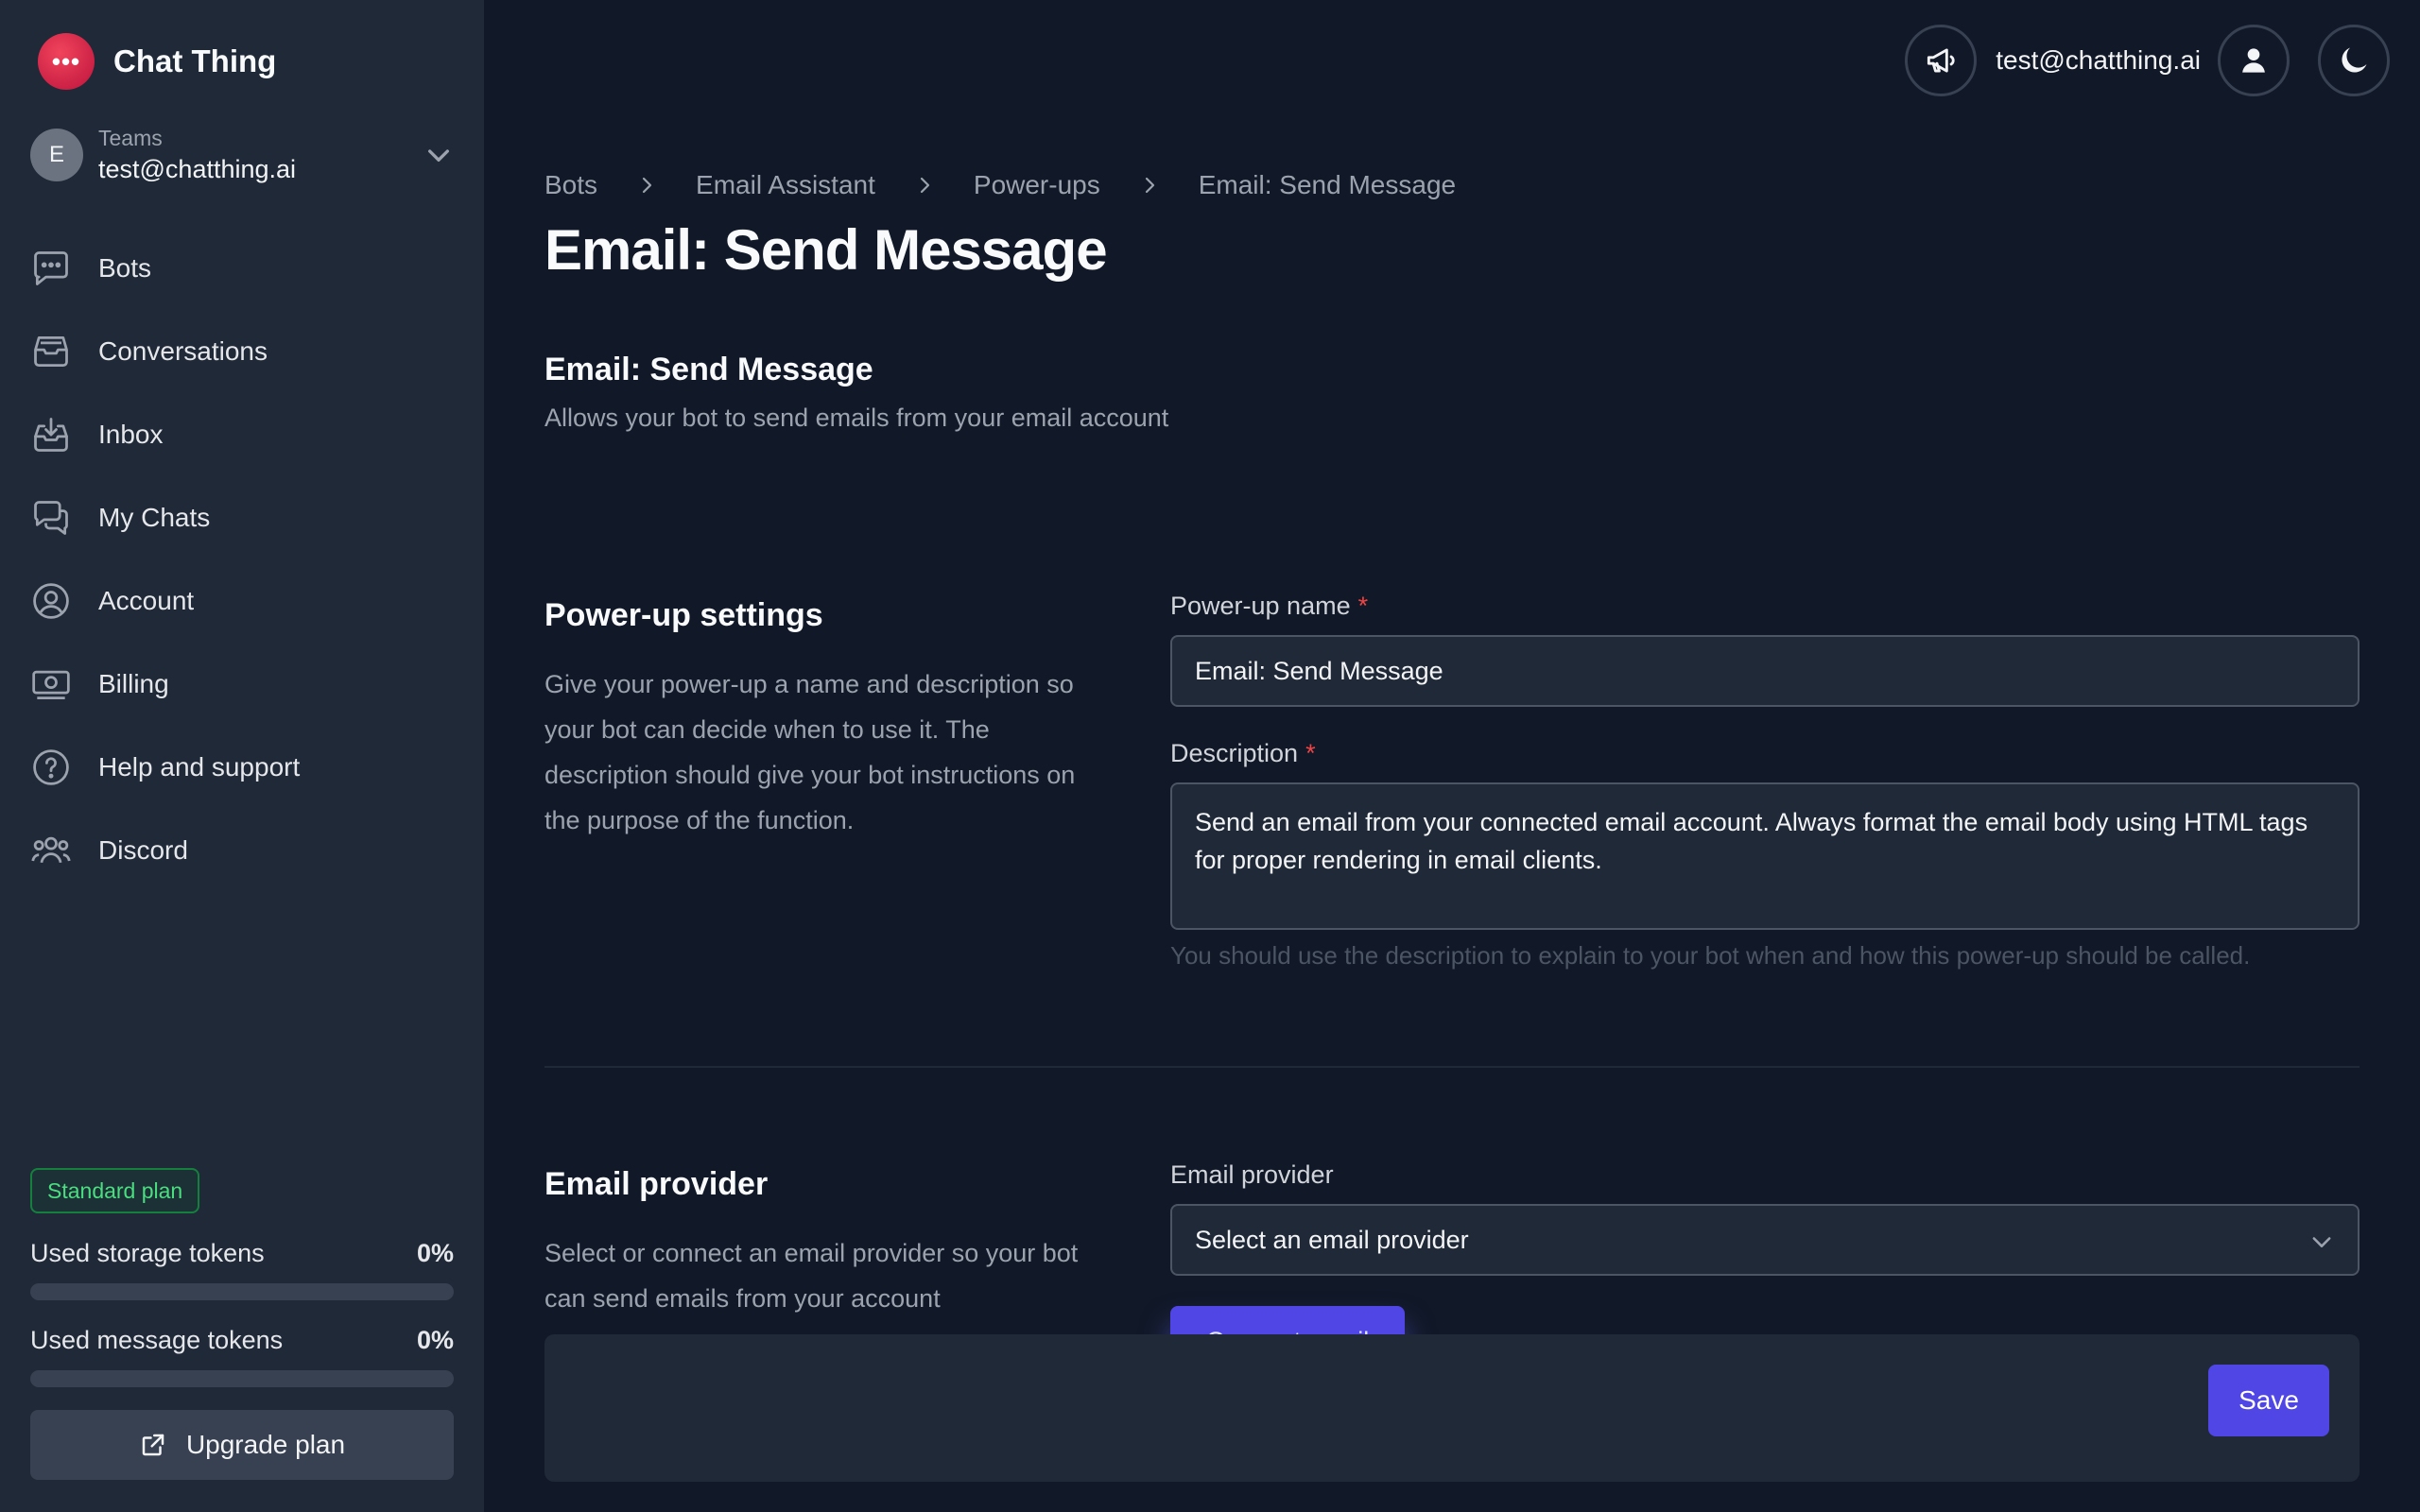 The image size is (2420, 1512). What do you see at coordinates (195, 60) in the screenshot?
I see `brand-name: Chat Thing` at bounding box center [195, 60].